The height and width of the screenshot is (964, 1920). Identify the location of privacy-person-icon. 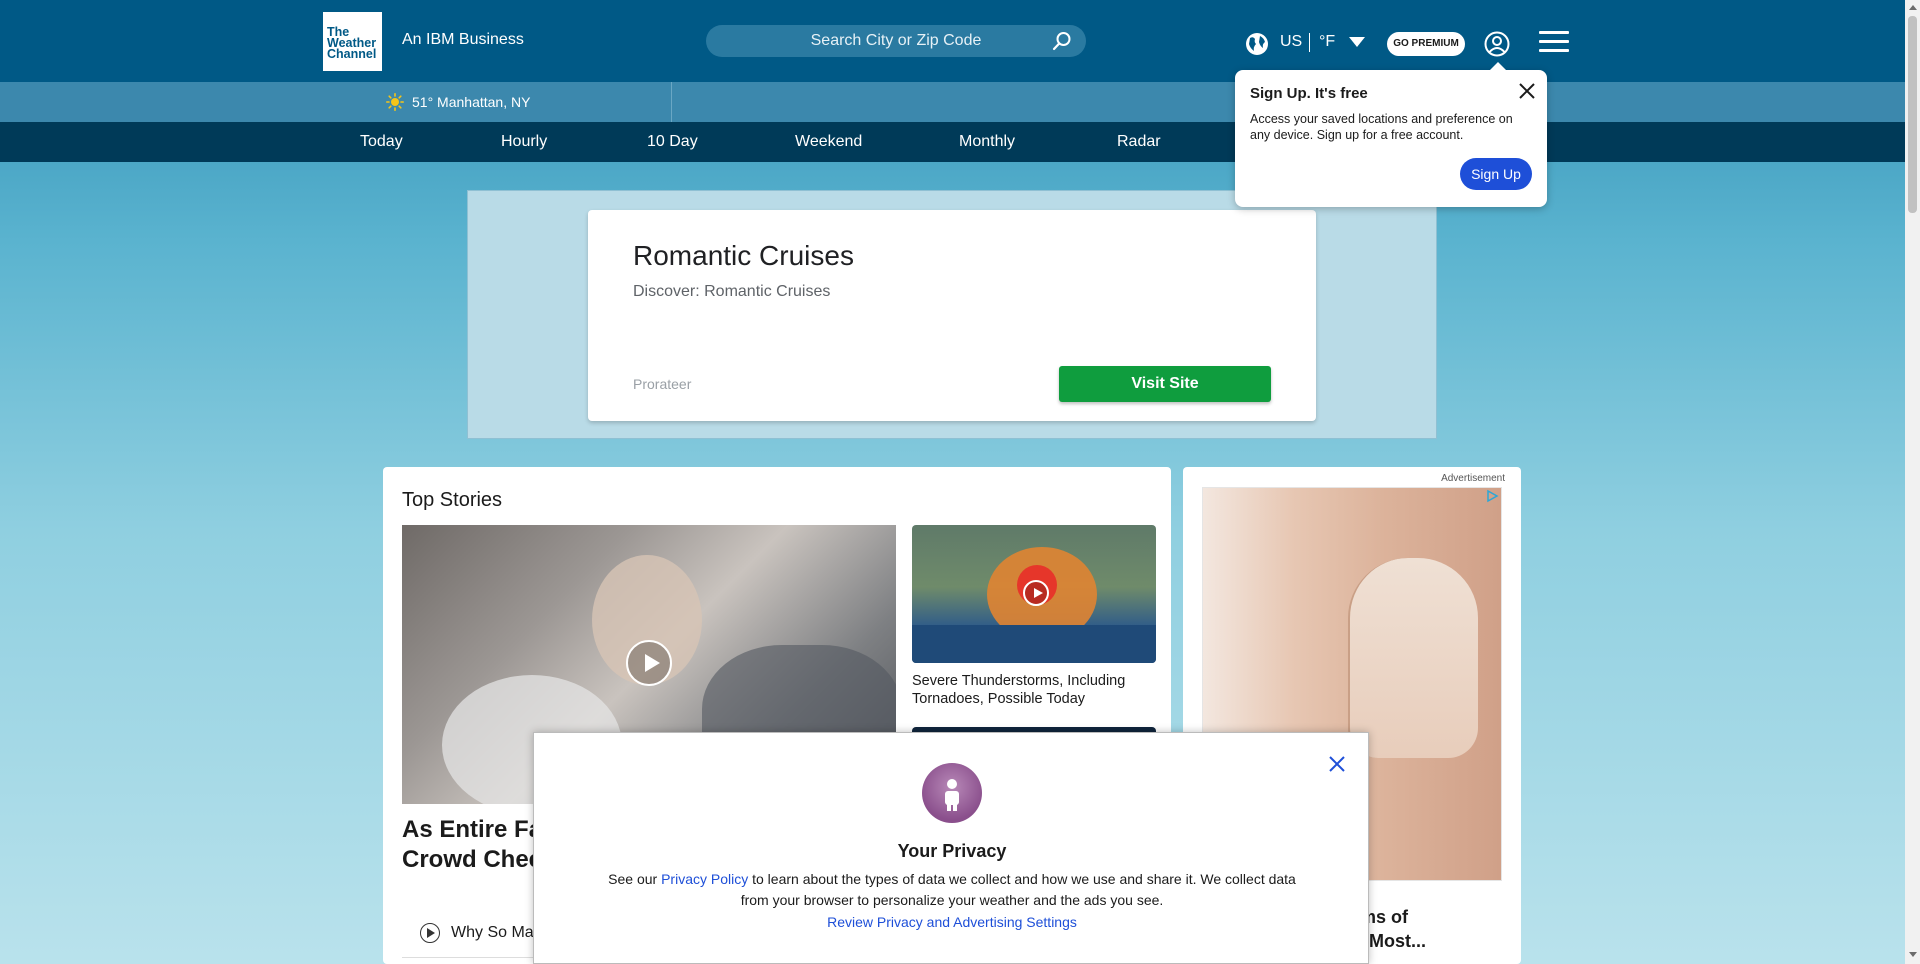
(952, 793).